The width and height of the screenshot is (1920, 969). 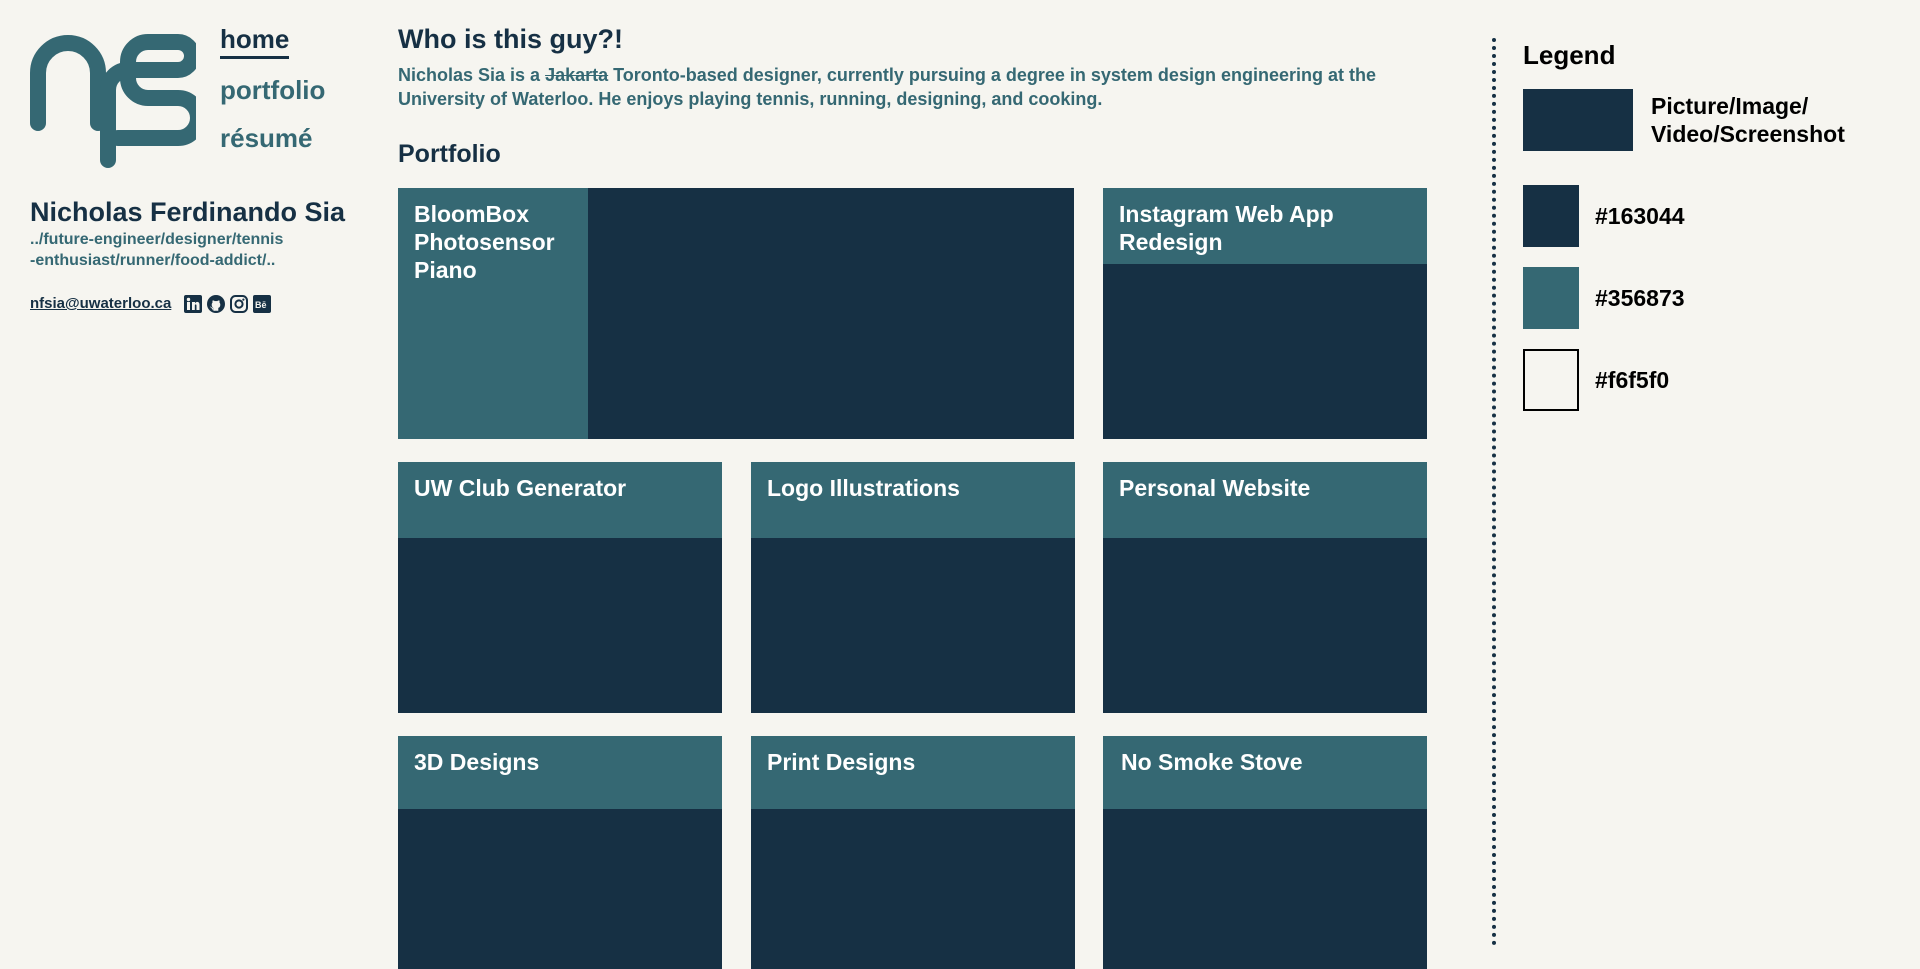 I want to click on legend-swatch-dark, so click(x=1551, y=216).